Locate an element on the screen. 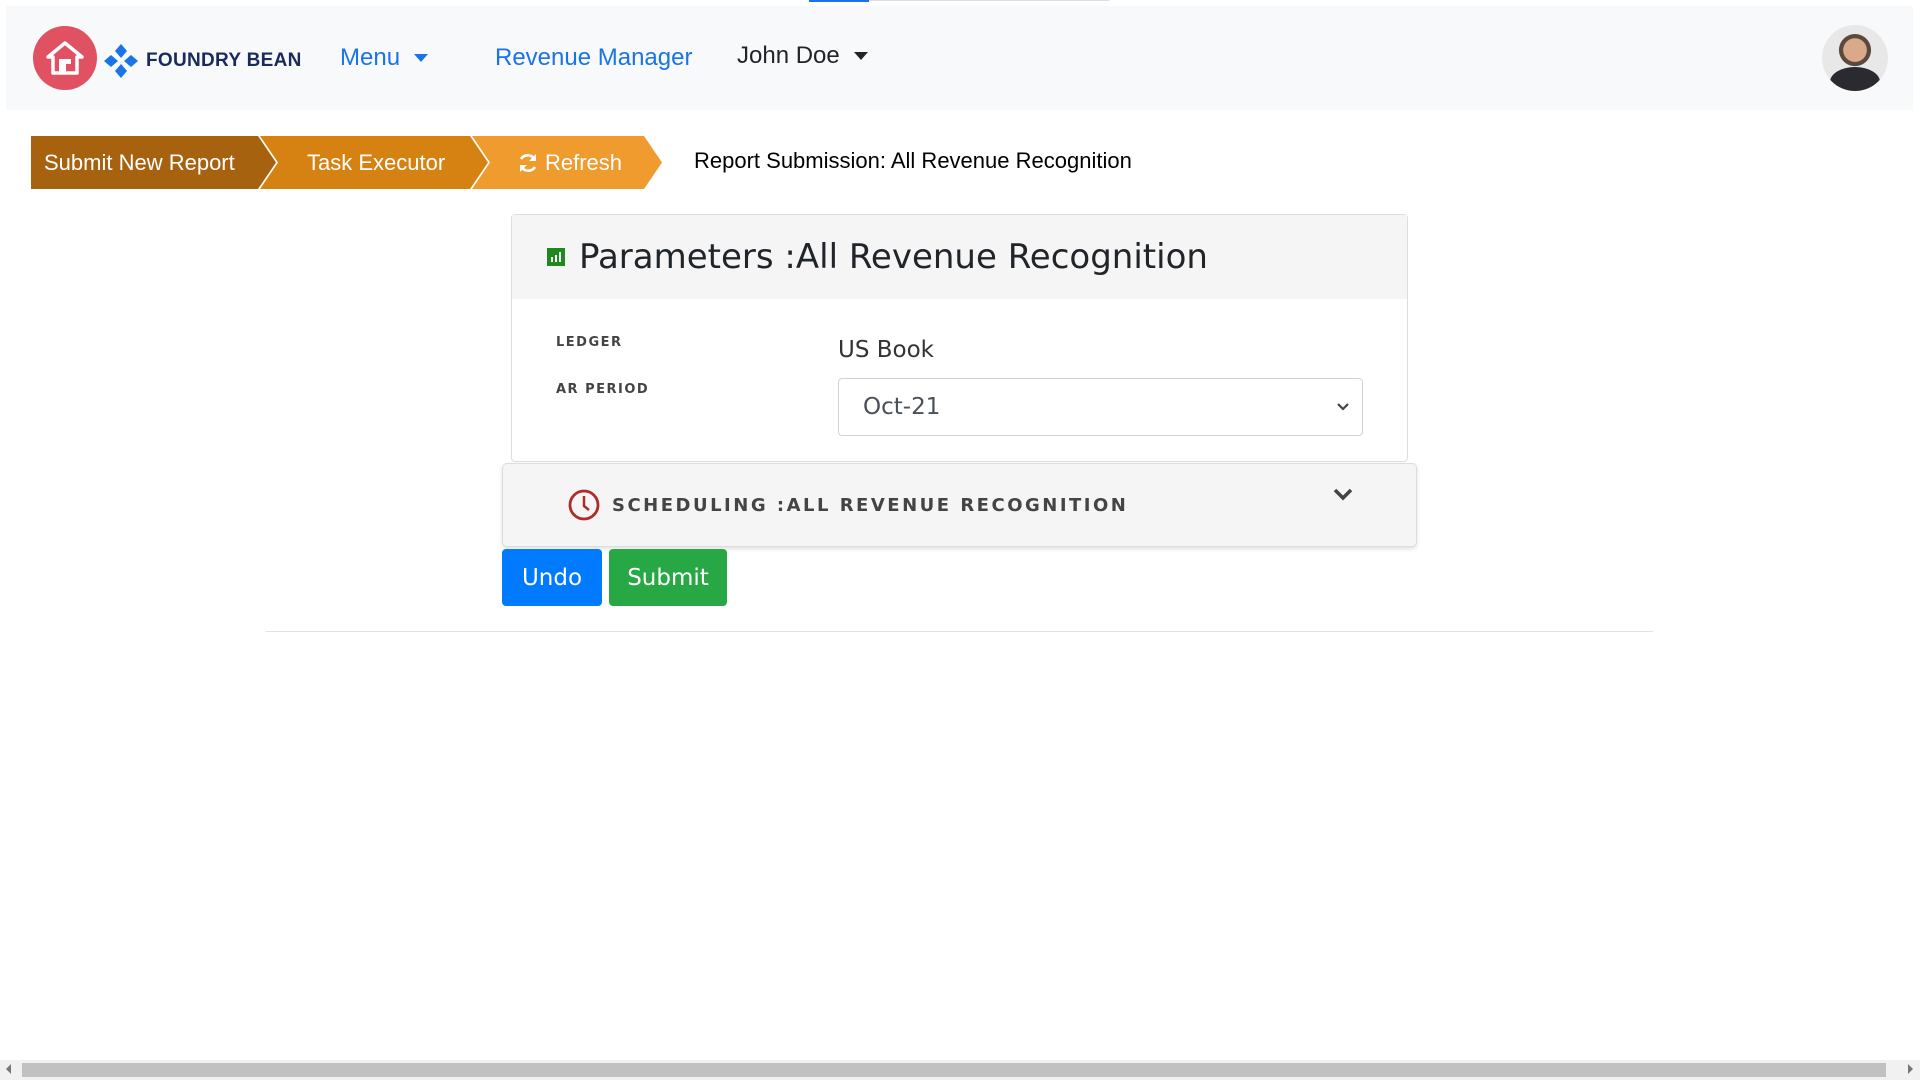 The height and width of the screenshot is (1080, 1920). scroll-left-icon is located at coordinates (8, 1069).